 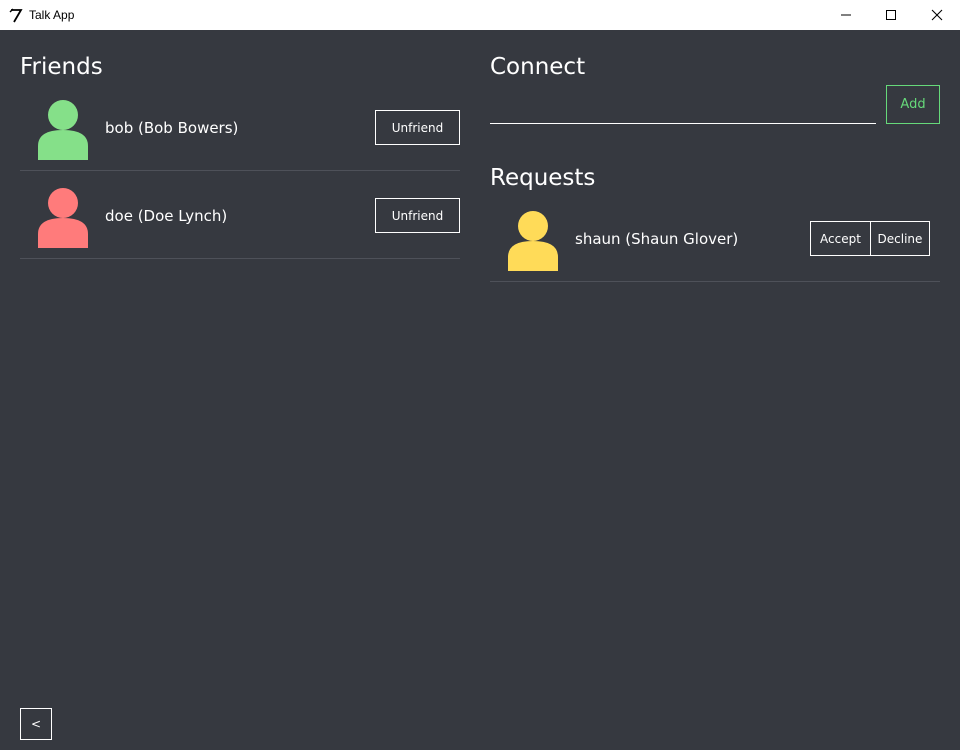 What do you see at coordinates (840, 238) in the screenshot?
I see `accept-button: Accept` at bounding box center [840, 238].